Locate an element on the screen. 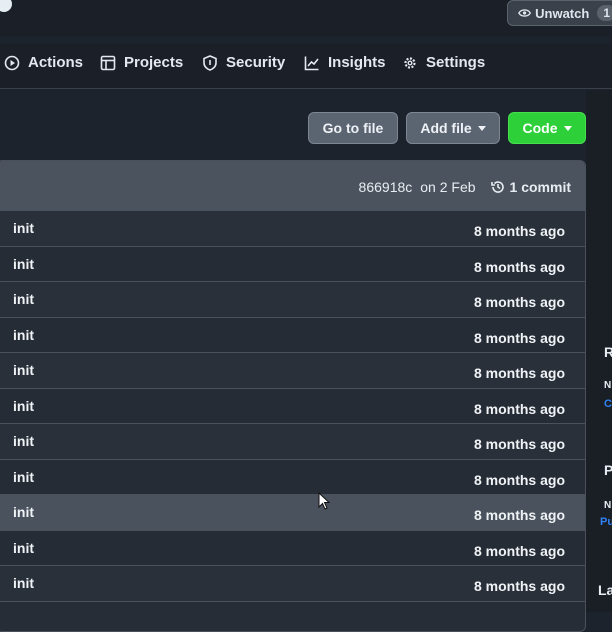 The height and width of the screenshot is (632, 612). commit-count-link: 1 commit is located at coordinates (530, 187).